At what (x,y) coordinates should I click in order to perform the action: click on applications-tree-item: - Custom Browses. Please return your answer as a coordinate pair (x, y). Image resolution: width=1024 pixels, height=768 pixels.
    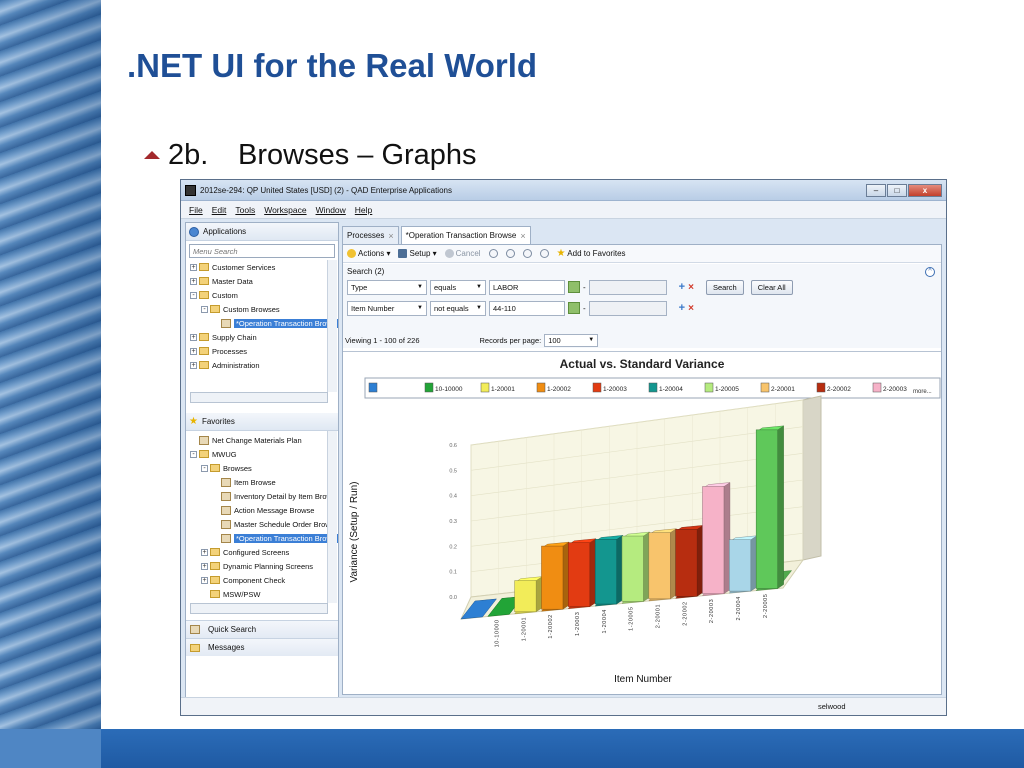
    Looking at the image, I should click on (263, 309).